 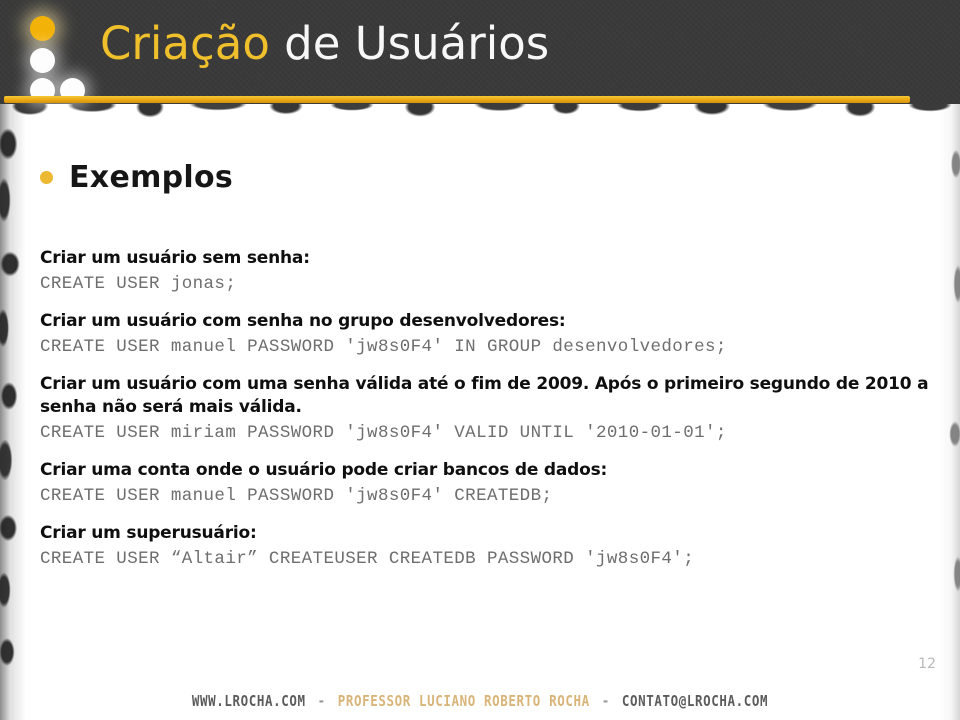 I want to click on page-title-rest: de Usuários, so click(x=409, y=43).